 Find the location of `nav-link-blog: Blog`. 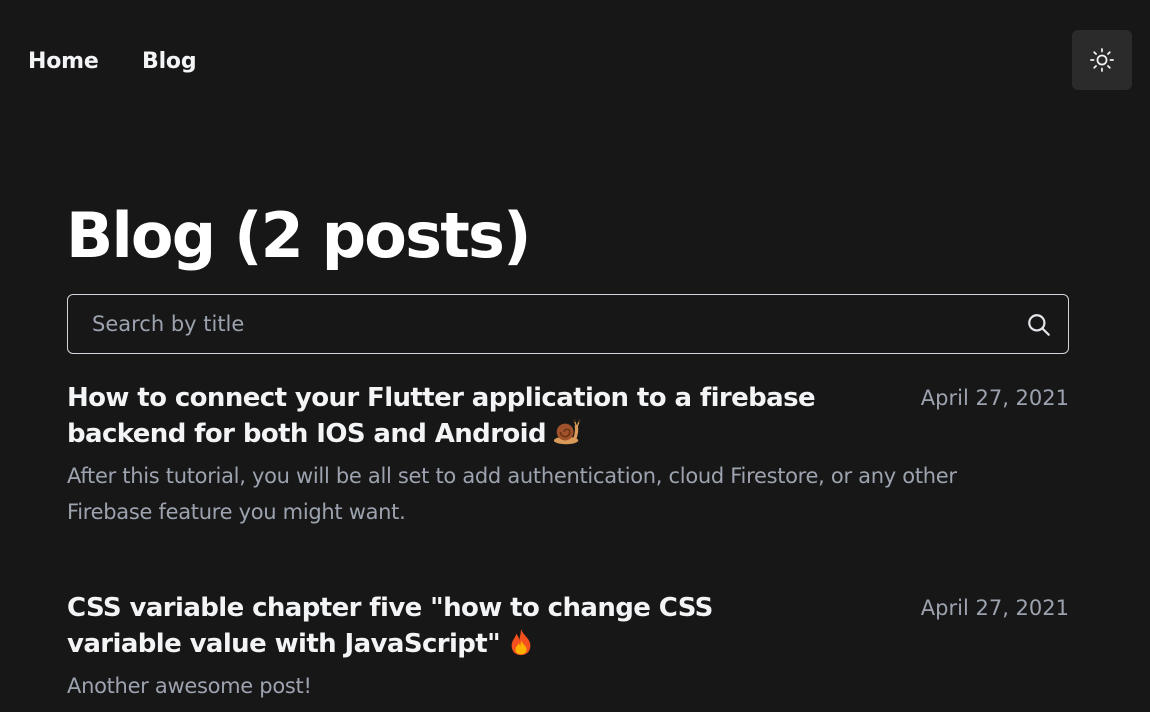

nav-link-blog: Blog is located at coordinates (169, 62).